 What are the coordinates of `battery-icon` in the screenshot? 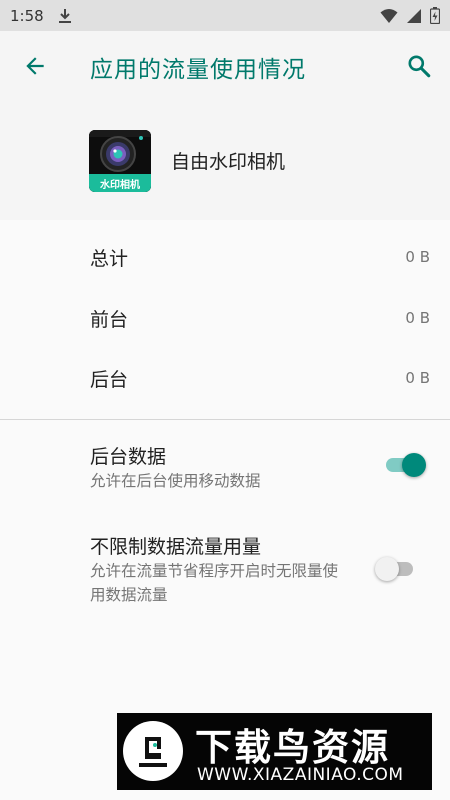 It's located at (435, 15).